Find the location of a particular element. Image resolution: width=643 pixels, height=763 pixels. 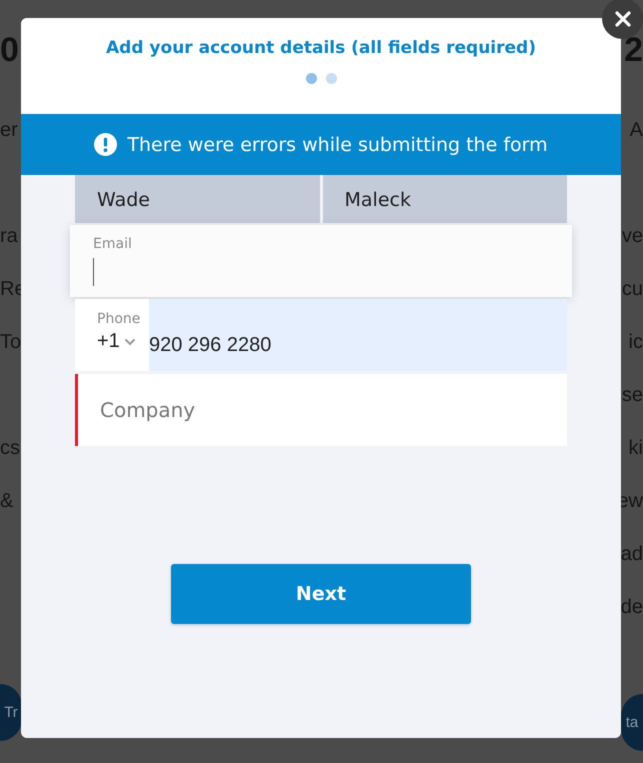

field-label: Email is located at coordinates (113, 244).